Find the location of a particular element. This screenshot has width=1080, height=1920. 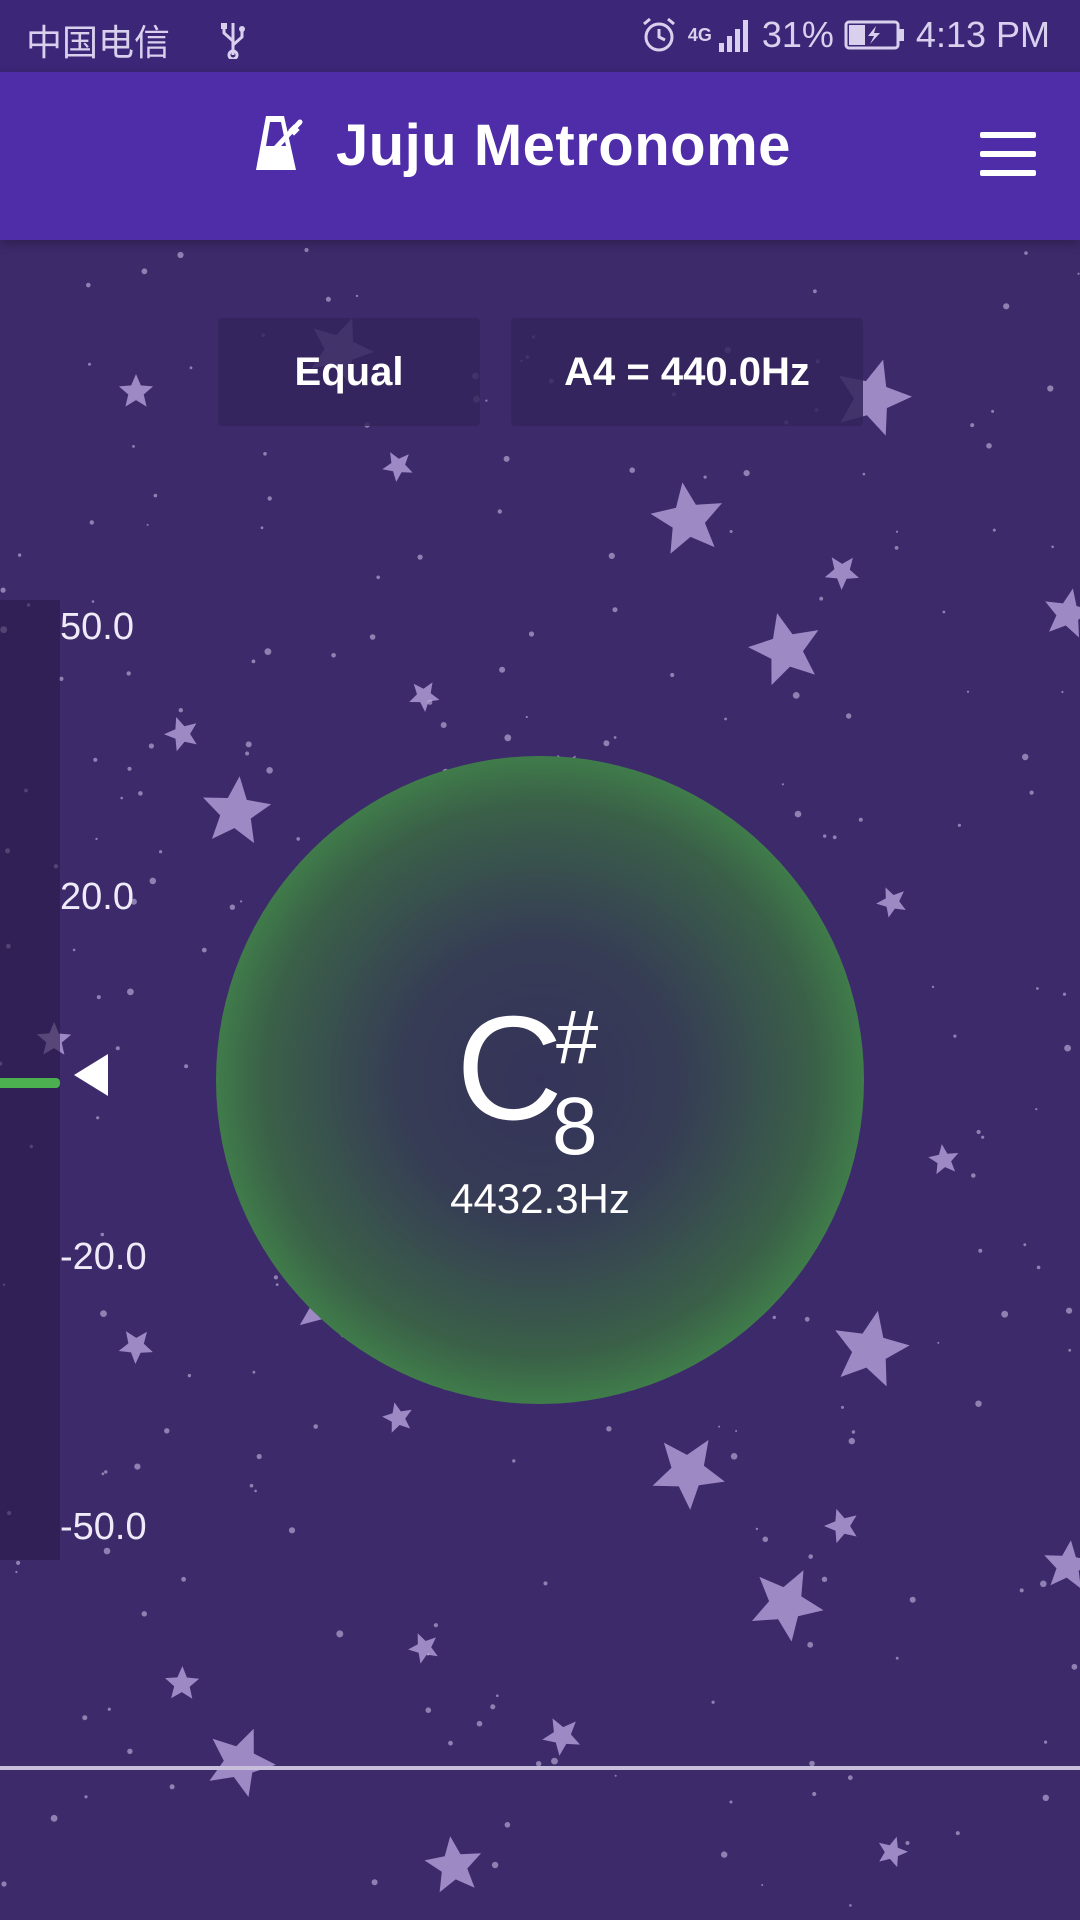

battery-percent: 31% is located at coordinates (797, 34).